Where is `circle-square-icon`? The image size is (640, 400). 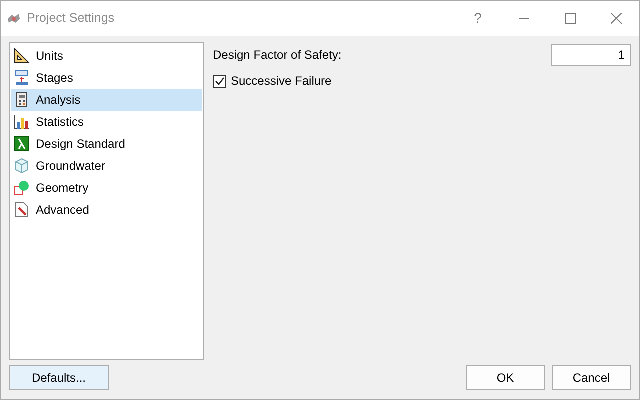 circle-square-icon is located at coordinates (22, 188).